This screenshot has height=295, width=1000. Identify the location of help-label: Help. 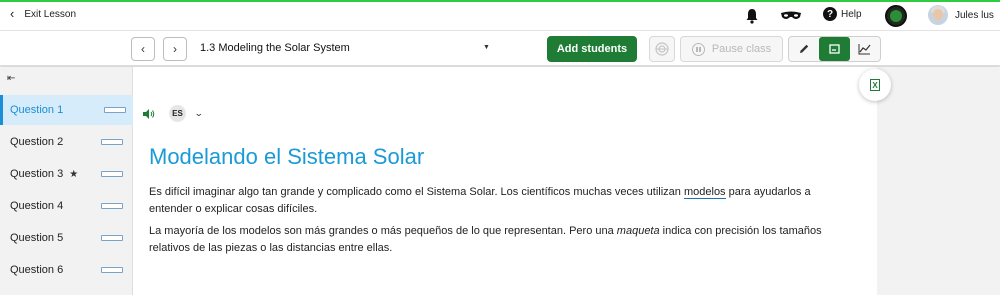
(851, 14).